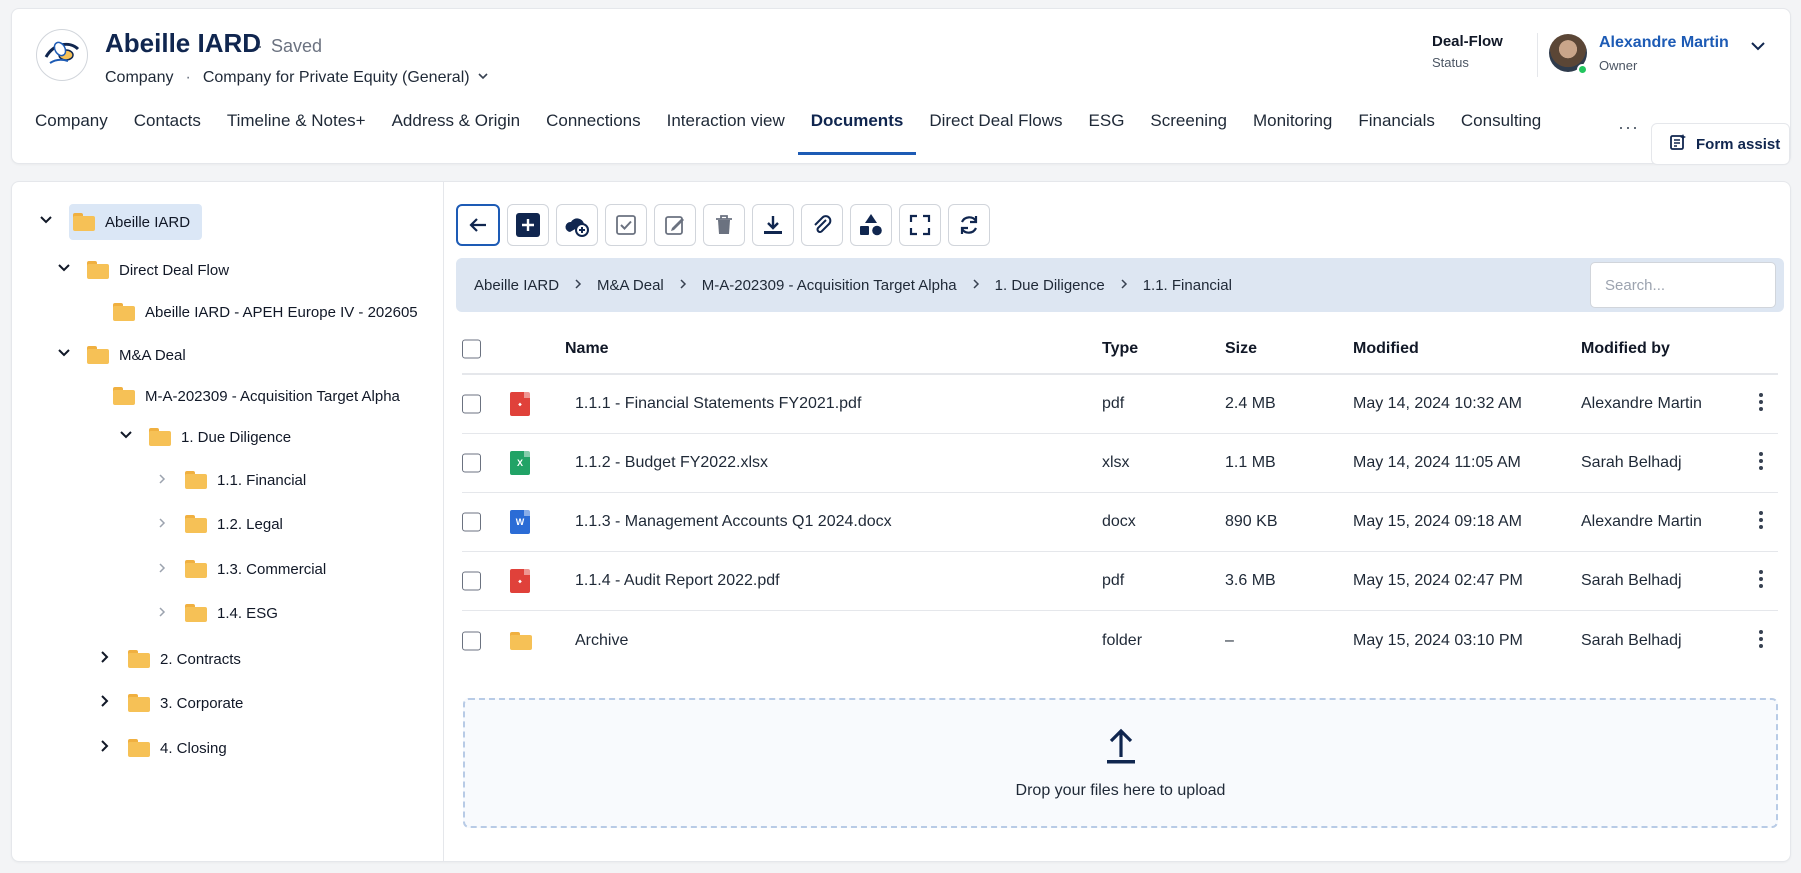 The image size is (1801, 873). Describe the element at coordinates (1113, 580) in the screenshot. I see `file-type: pdf` at that location.